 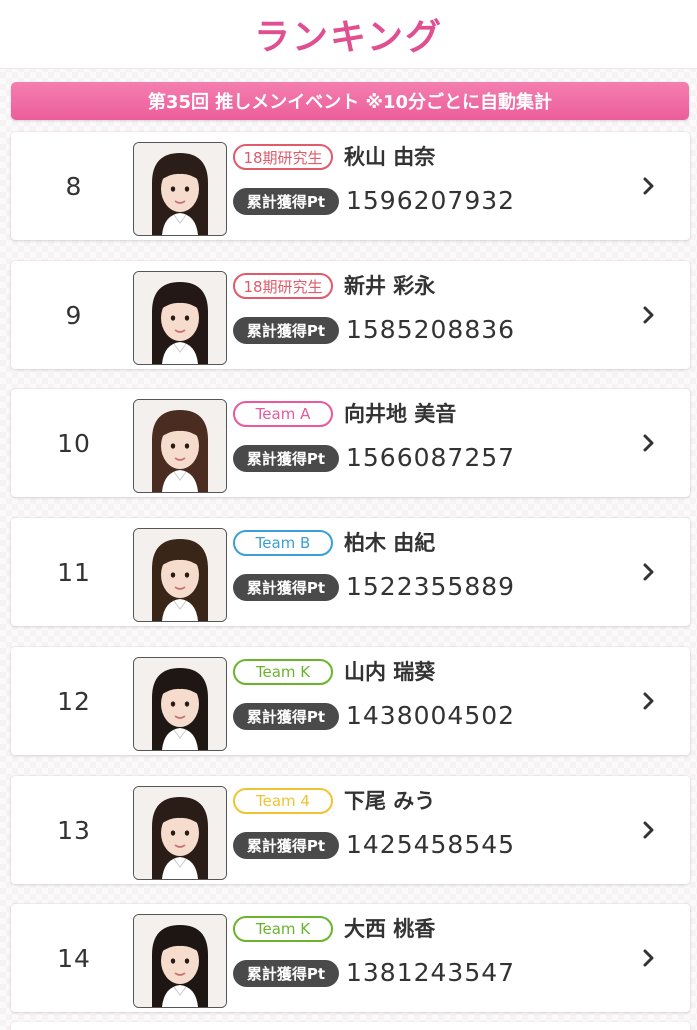 What do you see at coordinates (431, 972) in the screenshot?
I see `total-points: 1381243547` at bounding box center [431, 972].